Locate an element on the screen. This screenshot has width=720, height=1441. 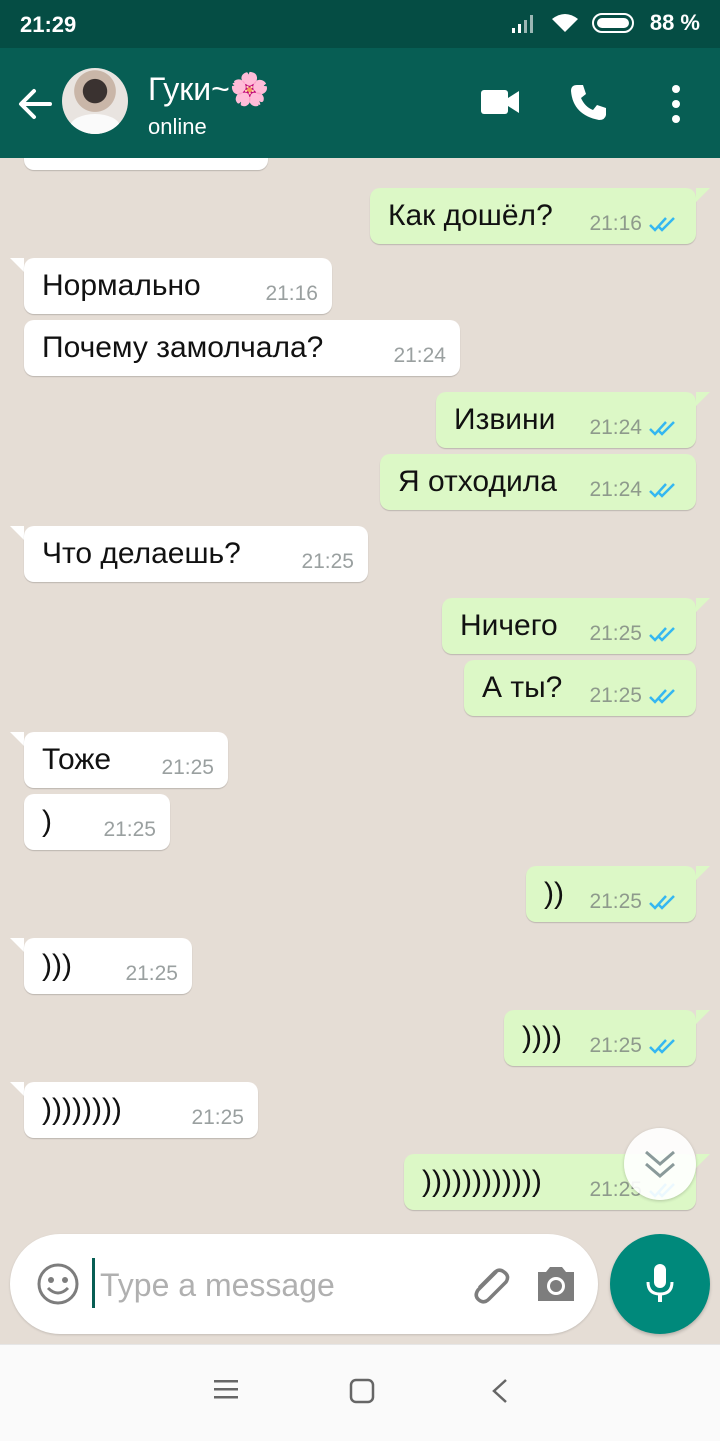
message-bubble-outgoing: )))) 21:25 is located at coordinates (600, 1038).